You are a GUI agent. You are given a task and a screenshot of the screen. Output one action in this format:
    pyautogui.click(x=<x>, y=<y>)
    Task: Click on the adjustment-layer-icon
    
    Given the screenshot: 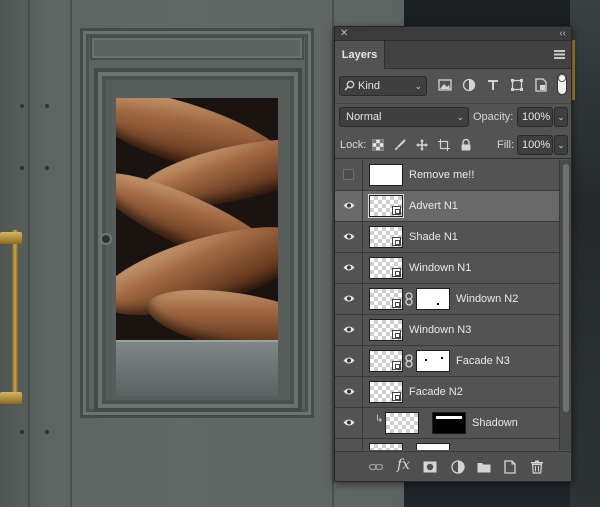 What is the action you would take?
    pyautogui.click(x=458, y=467)
    